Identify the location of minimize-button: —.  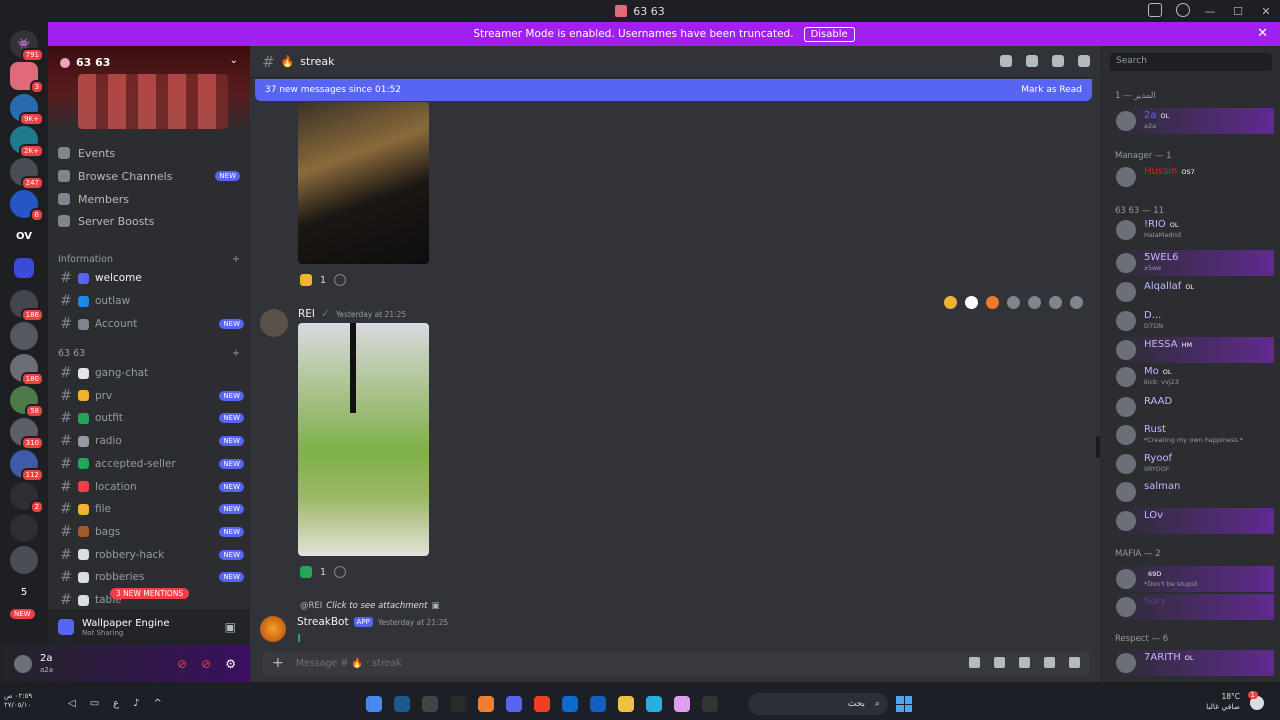
(1210, 11).